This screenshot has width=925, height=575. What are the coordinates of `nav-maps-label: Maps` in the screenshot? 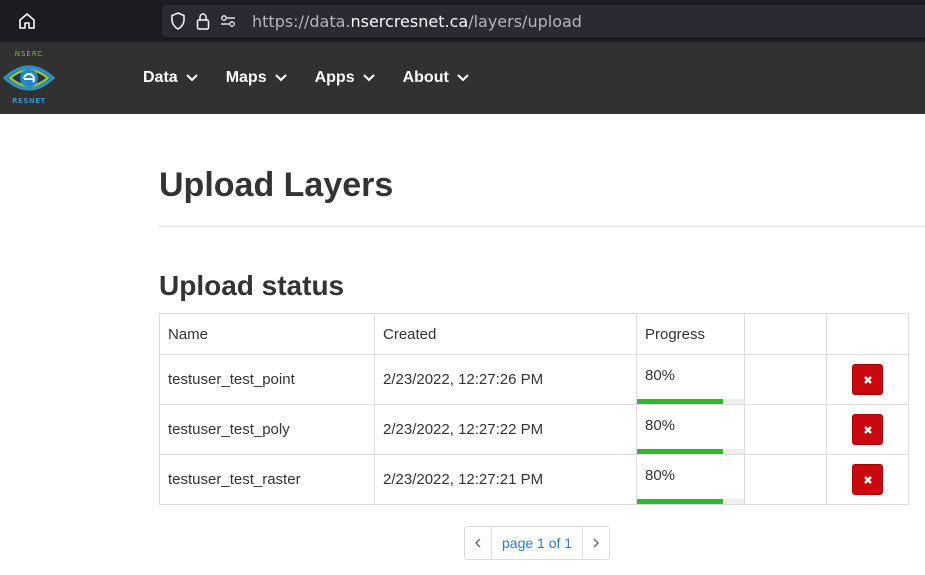 It's located at (246, 77).